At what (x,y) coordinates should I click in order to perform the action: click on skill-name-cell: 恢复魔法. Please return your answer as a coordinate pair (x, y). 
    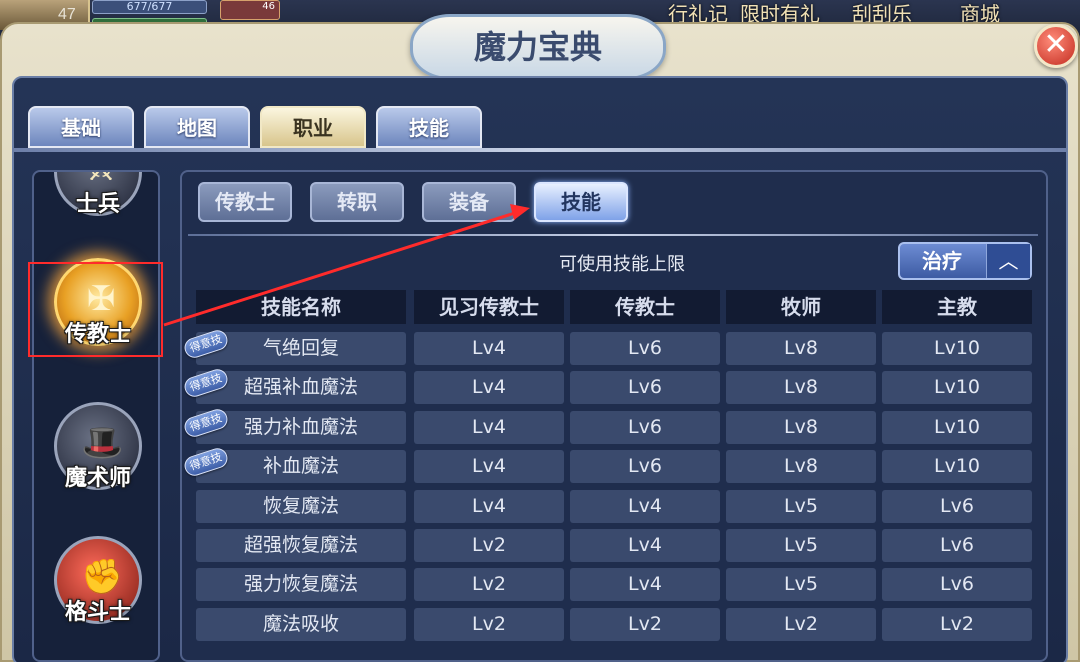
    Looking at the image, I should click on (301, 506).